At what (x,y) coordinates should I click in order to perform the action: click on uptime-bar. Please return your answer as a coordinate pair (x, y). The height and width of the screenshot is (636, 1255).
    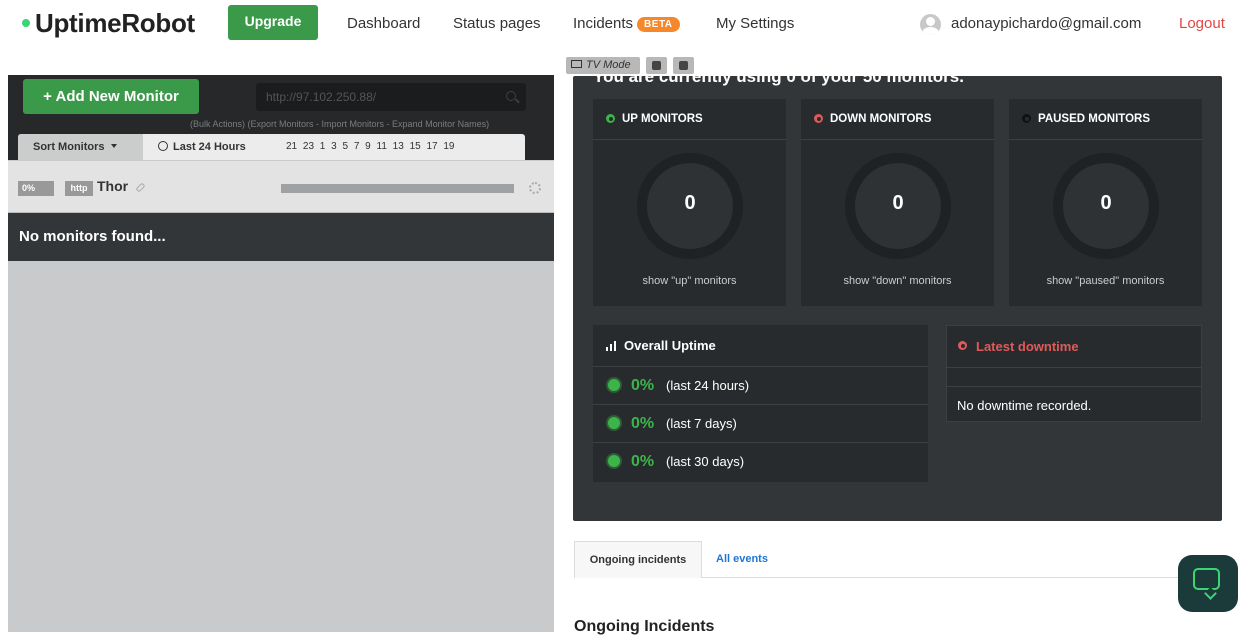
    Looking at the image, I should click on (397, 188).